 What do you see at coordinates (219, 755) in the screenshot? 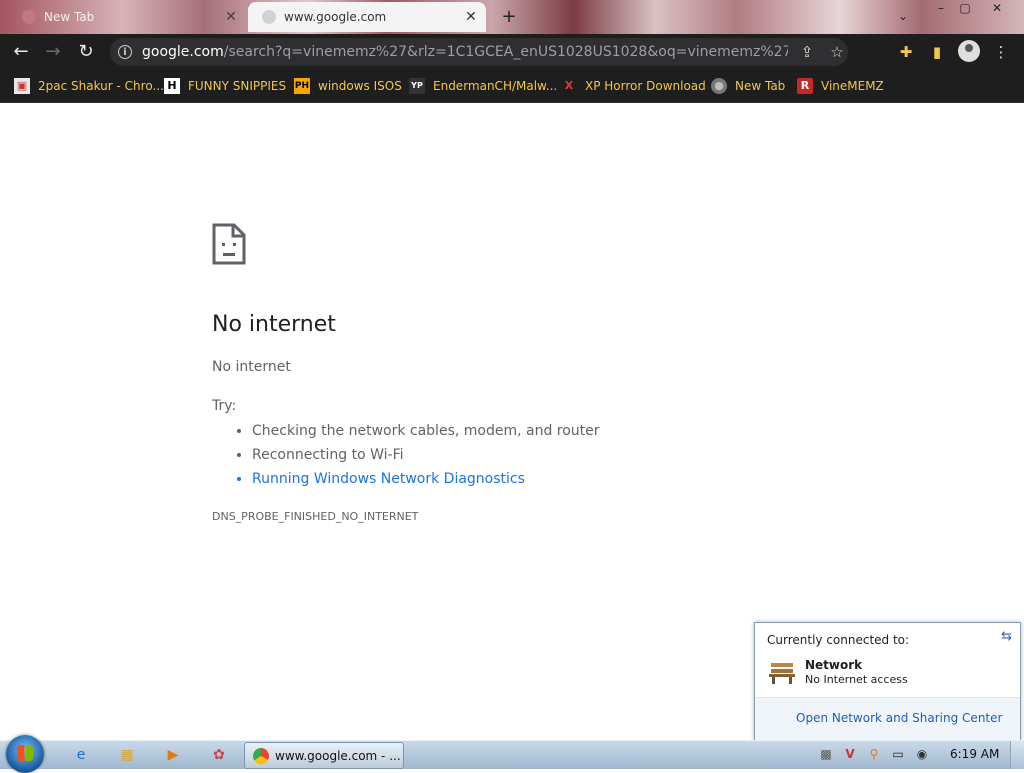
I see `paint-icon: ✿` at bounding box center [219, 755].